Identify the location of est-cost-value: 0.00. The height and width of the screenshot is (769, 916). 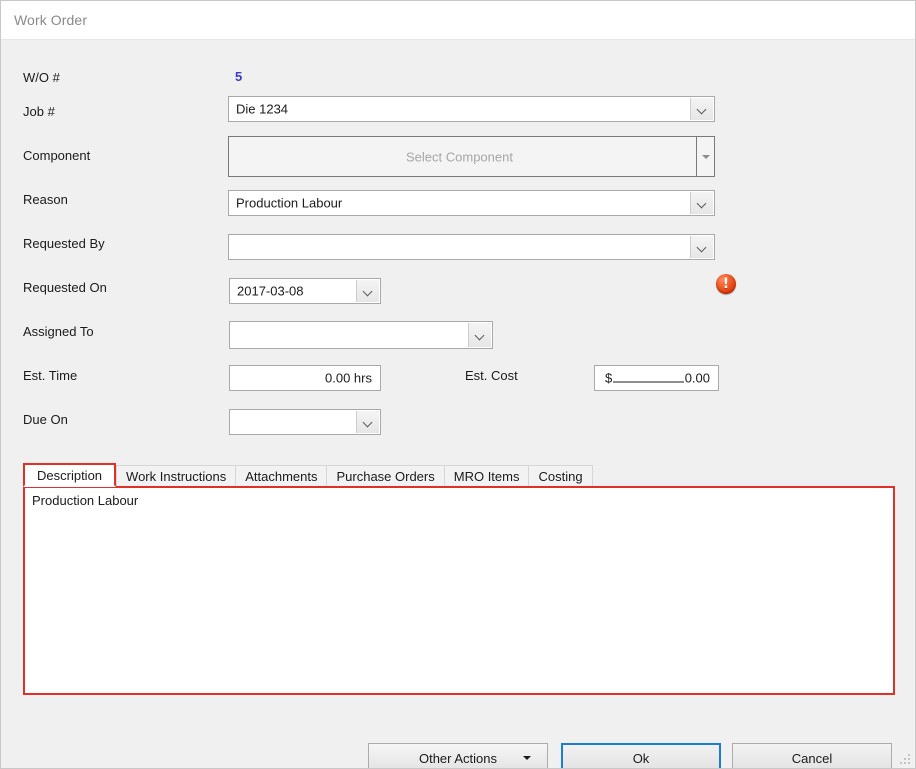
(697, 378).